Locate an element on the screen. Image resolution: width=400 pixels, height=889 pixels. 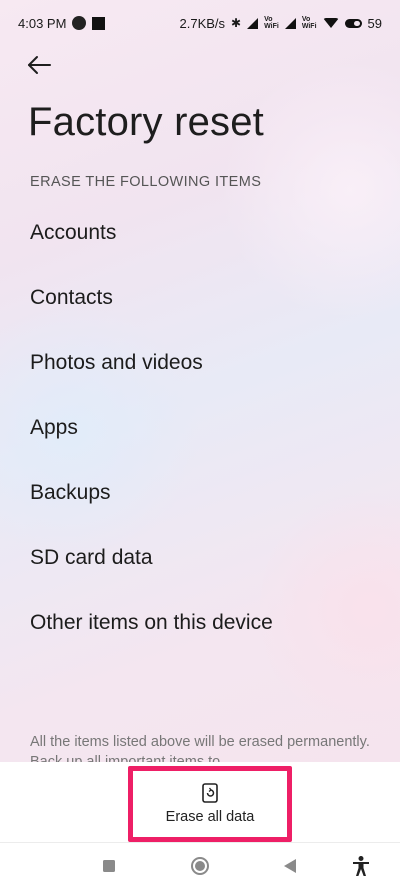
list-item: SD card data is located at coordinates (91, 557).